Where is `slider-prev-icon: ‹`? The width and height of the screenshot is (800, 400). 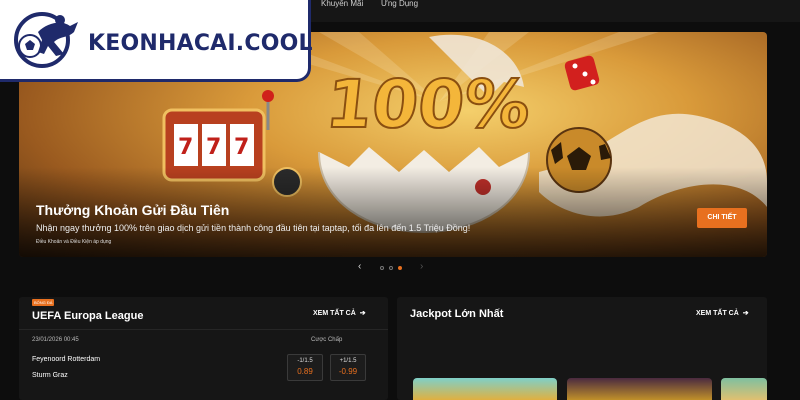
slider-prev-icon: ‹ is located at coordinates (359, 266).